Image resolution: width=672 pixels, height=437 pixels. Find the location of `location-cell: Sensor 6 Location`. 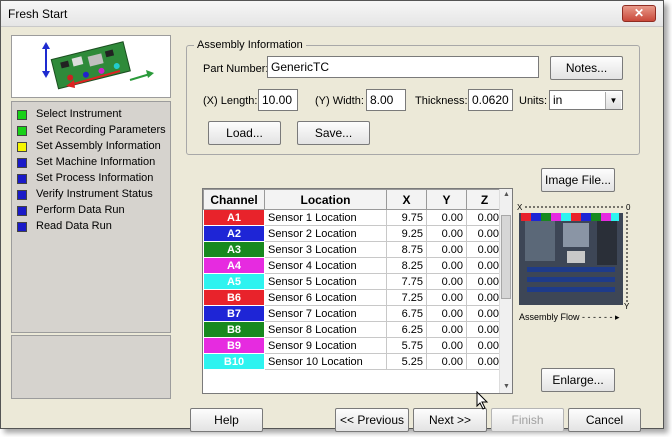

location-cell: Sensor 6 Location is located at coordinates (325, 297).